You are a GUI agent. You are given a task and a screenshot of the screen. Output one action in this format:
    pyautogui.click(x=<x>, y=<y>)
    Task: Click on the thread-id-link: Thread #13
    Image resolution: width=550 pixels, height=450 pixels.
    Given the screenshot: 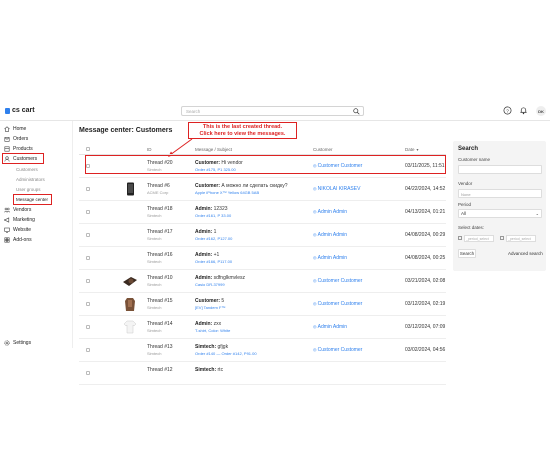 What is the action you would take?
    pyautogui.click(x=160, y=347)
    